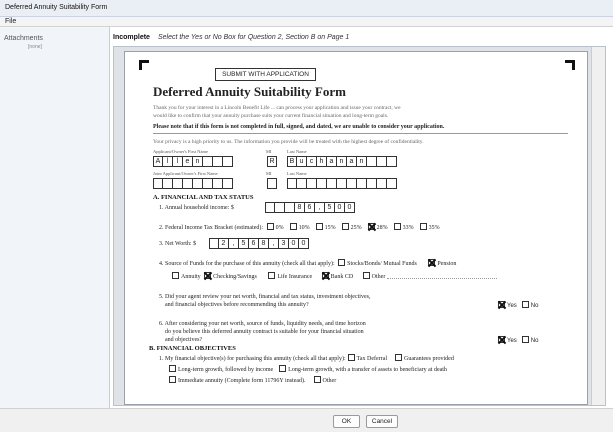  What do you see at coordinates (272, 275) in the screenshot?
I see `funds-life-checkbox` at bounding box center [272, 275].